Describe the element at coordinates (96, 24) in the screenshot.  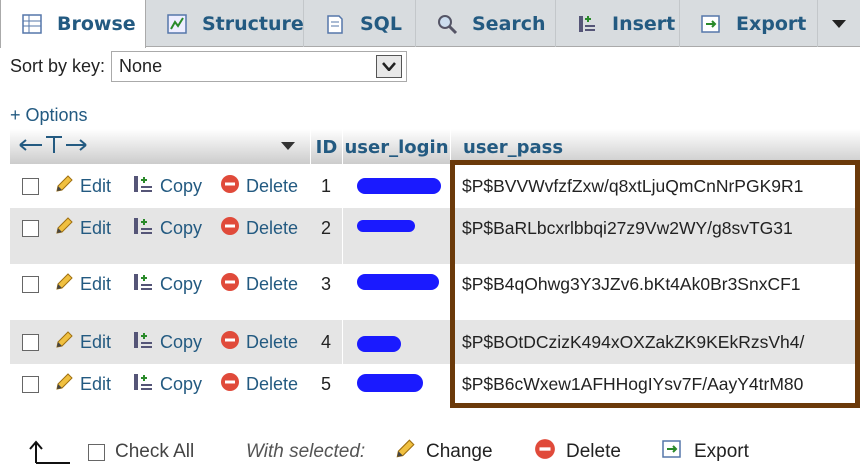
I see `tab-browse-label: Browse` at that location.